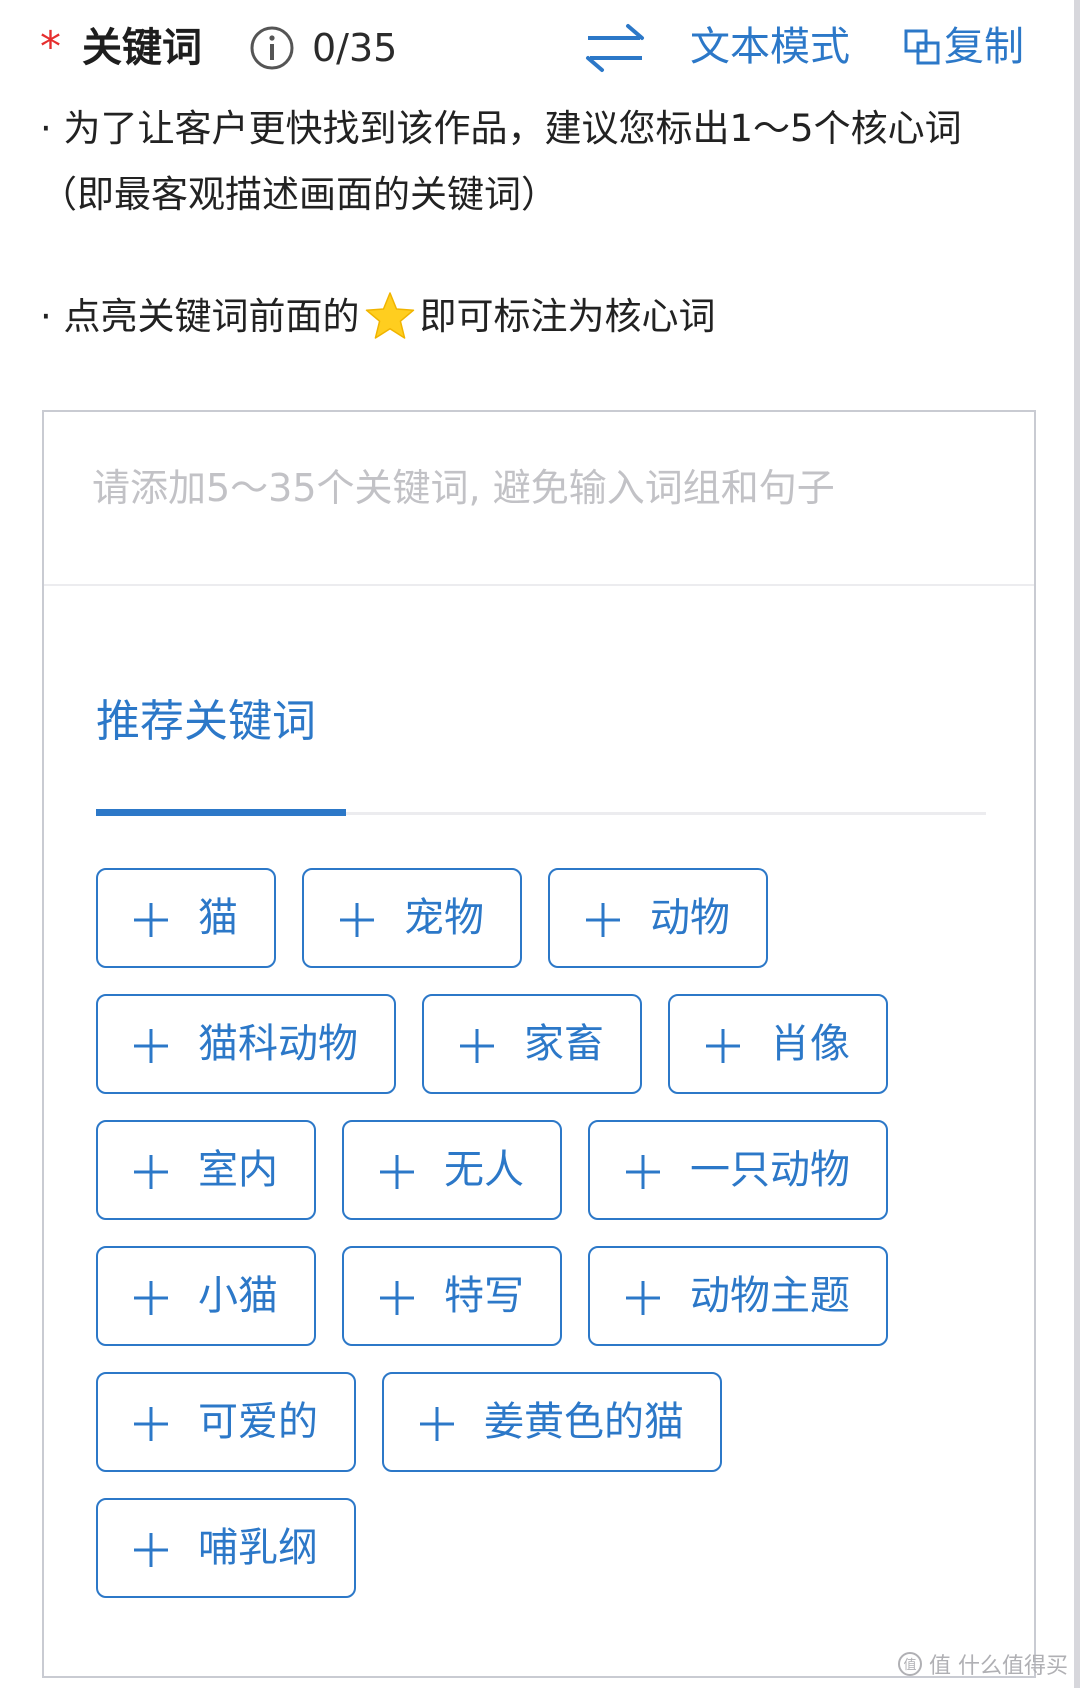 The width and height of the screenshot is (1080, 1688). I want to click on keyword-tag-label: 姜黄色的猫, so click(584, 1422).